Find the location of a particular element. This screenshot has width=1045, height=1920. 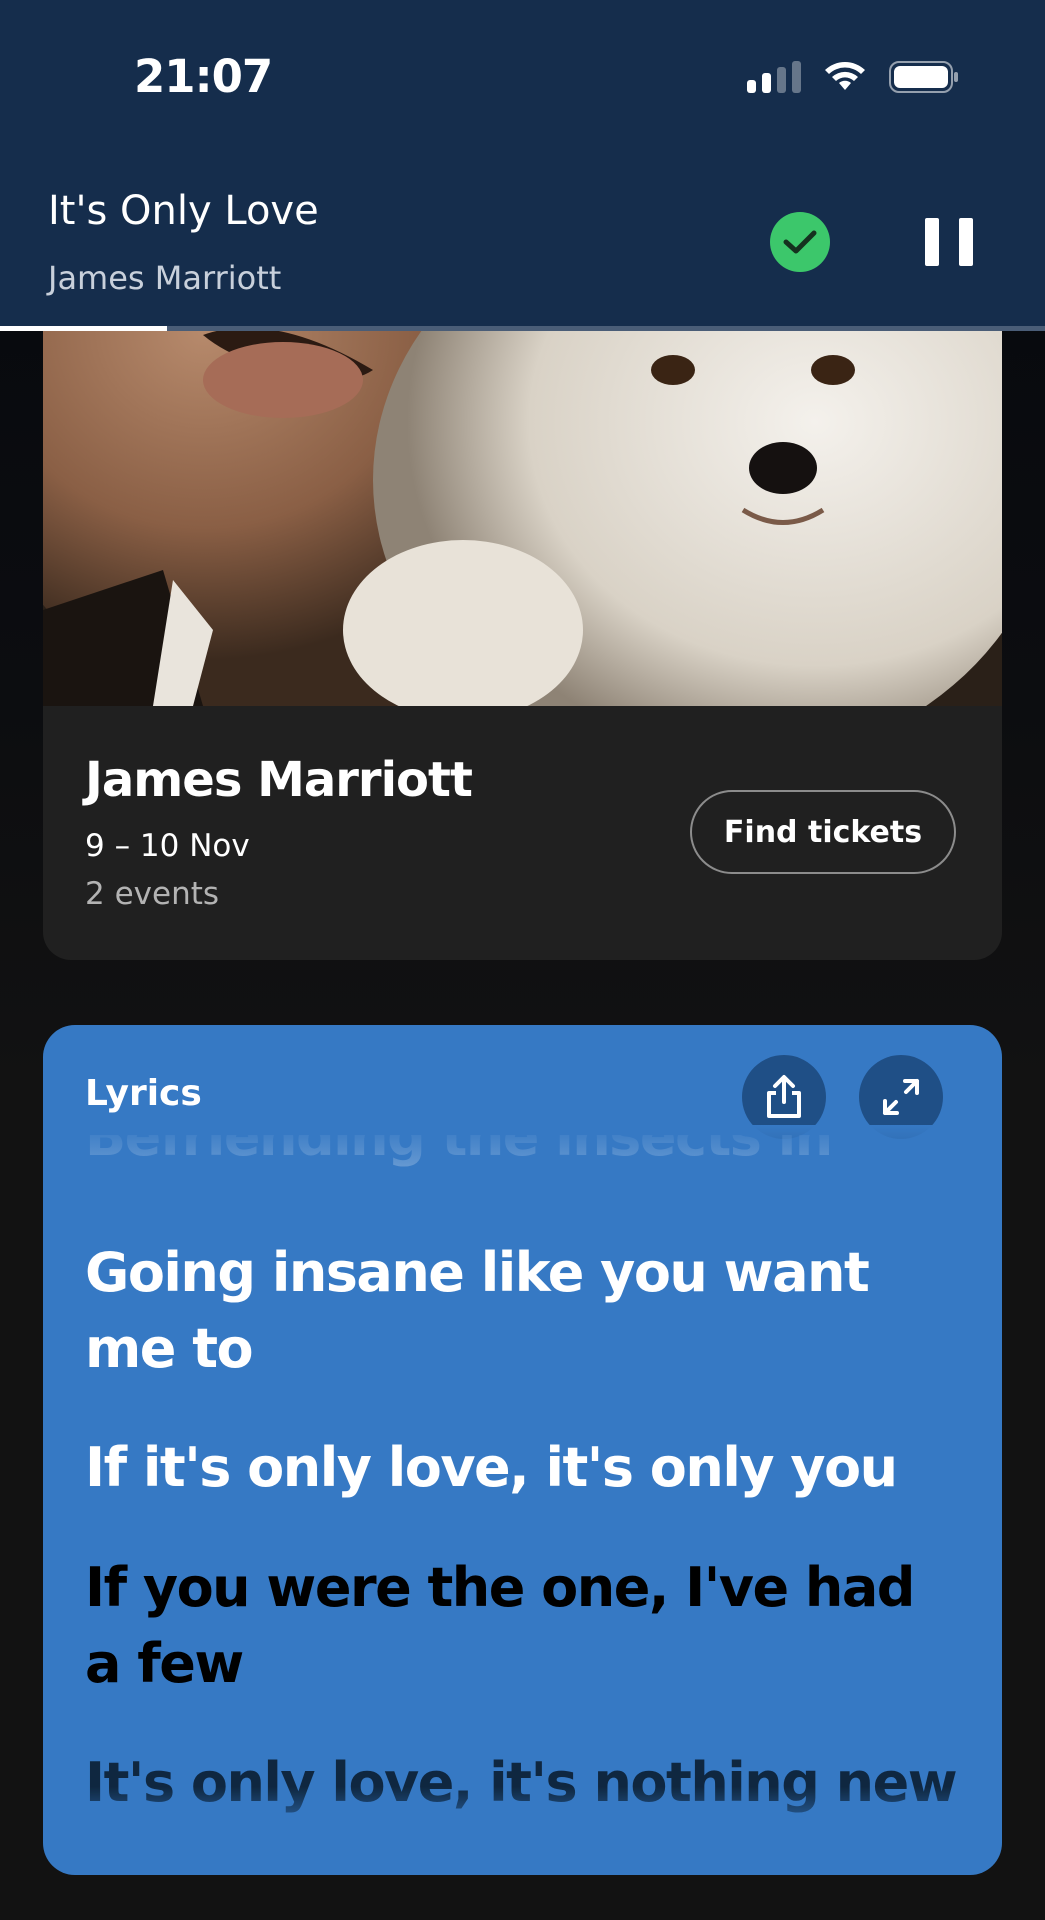

status-icons is located at coordinates (853, 77).